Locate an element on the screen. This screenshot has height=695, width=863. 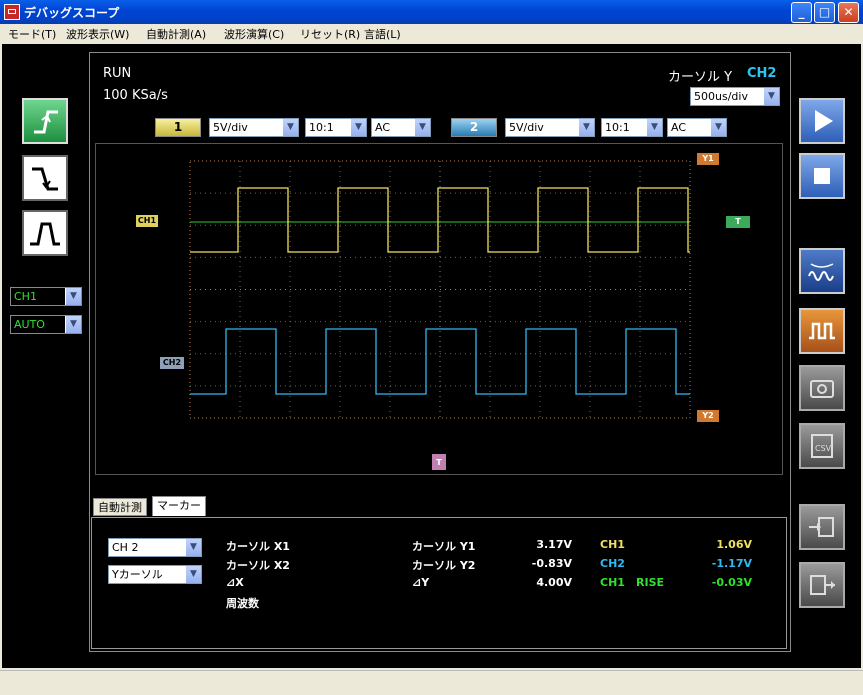
sample-rate: 100 KSa/s is located at coordinates (135, 95).